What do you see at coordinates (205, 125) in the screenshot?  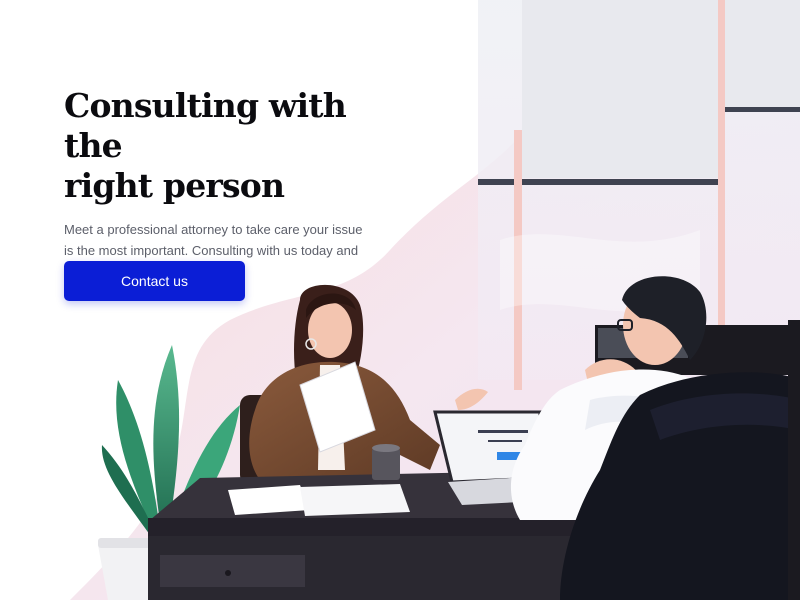 I see `headline-line-1: Consulting with the` at bounding box center [205, 125].